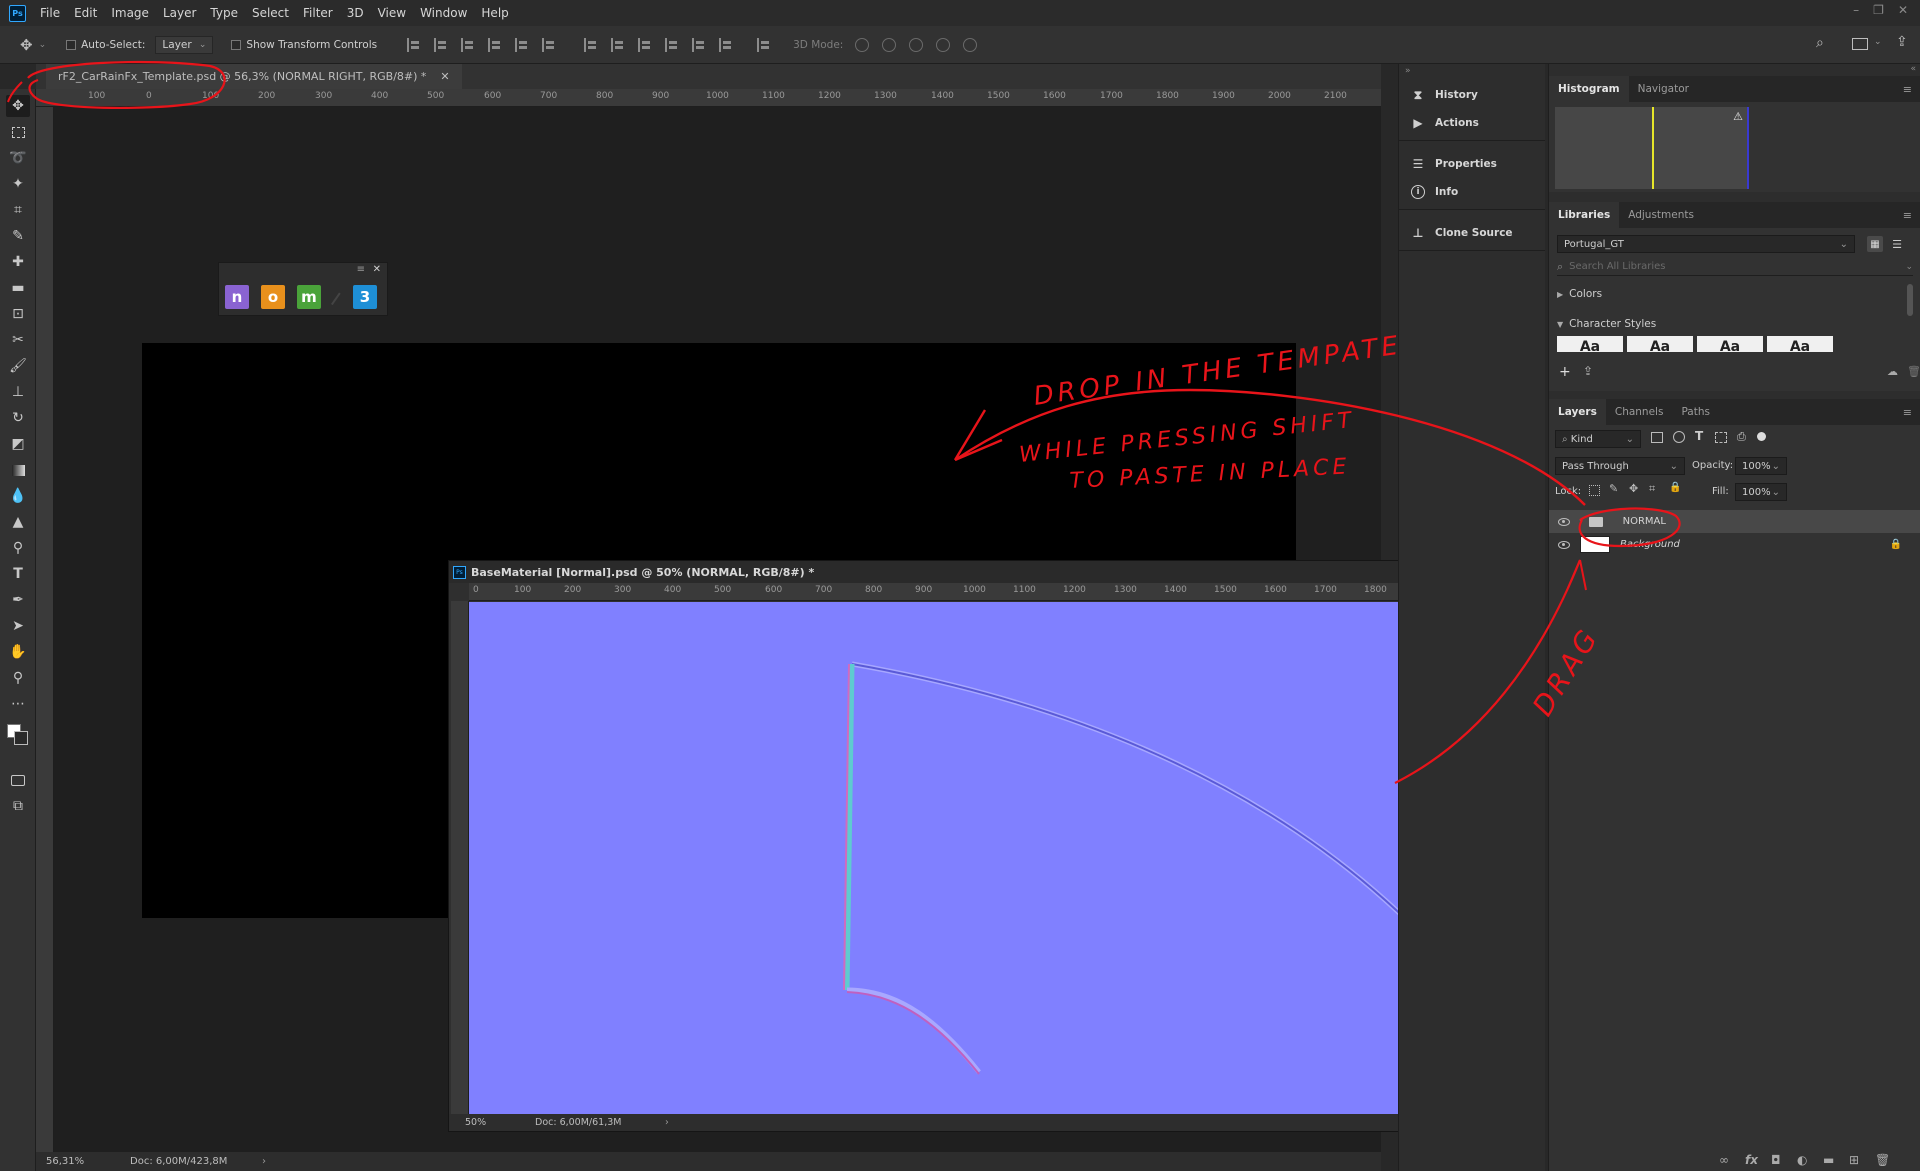 This screenshot has height=1171, width=1920. I want to click on workspace-icon, so click(1860, 44).